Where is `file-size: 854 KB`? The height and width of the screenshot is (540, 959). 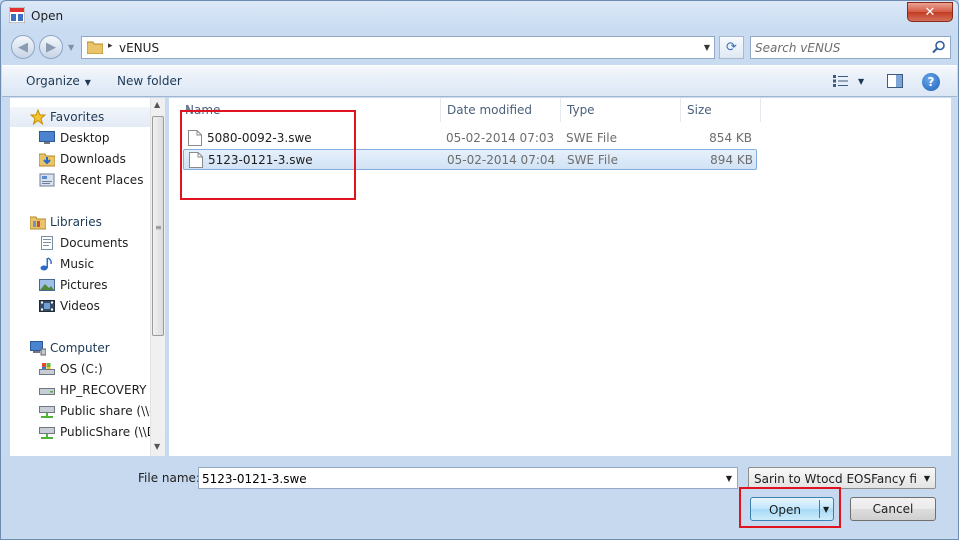 file-size: 854 KB is located at coordinates (730, 138).